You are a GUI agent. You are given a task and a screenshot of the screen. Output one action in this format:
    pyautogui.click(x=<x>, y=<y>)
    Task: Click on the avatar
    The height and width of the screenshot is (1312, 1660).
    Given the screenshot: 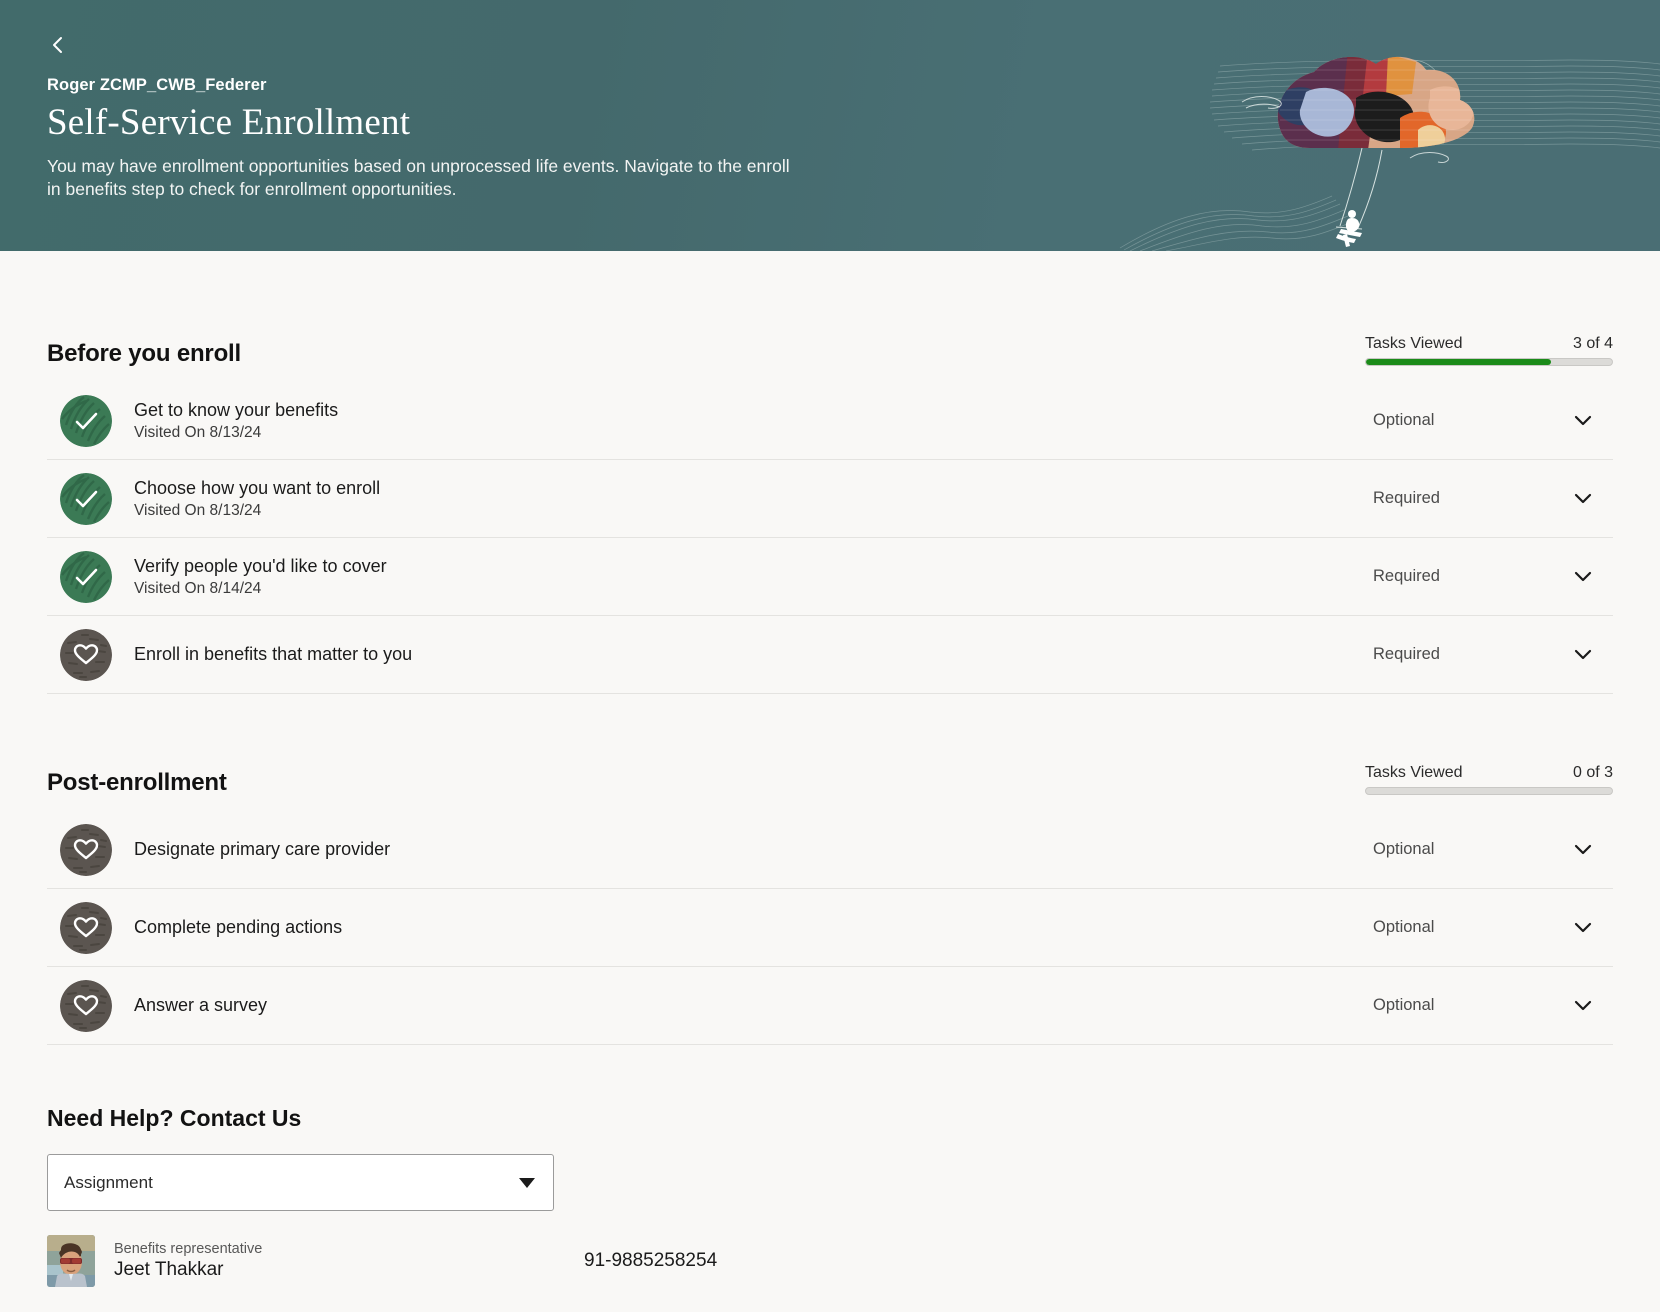 What is the action you would take?
    pyautogui.click(x=71, y=1261)
    